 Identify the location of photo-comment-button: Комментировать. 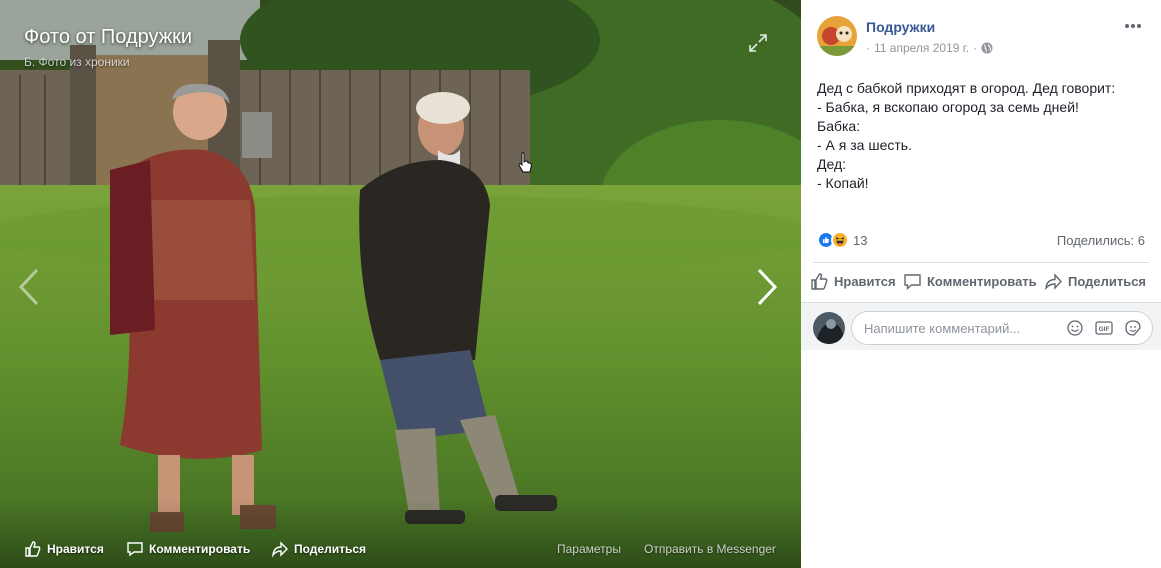
(188, 549).